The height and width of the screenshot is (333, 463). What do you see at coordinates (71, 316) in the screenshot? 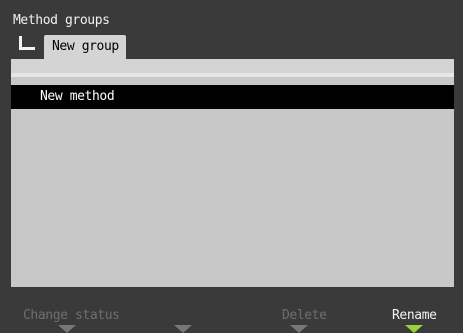
I see `change-status-button: Change status` at bounding box center [71, 316].